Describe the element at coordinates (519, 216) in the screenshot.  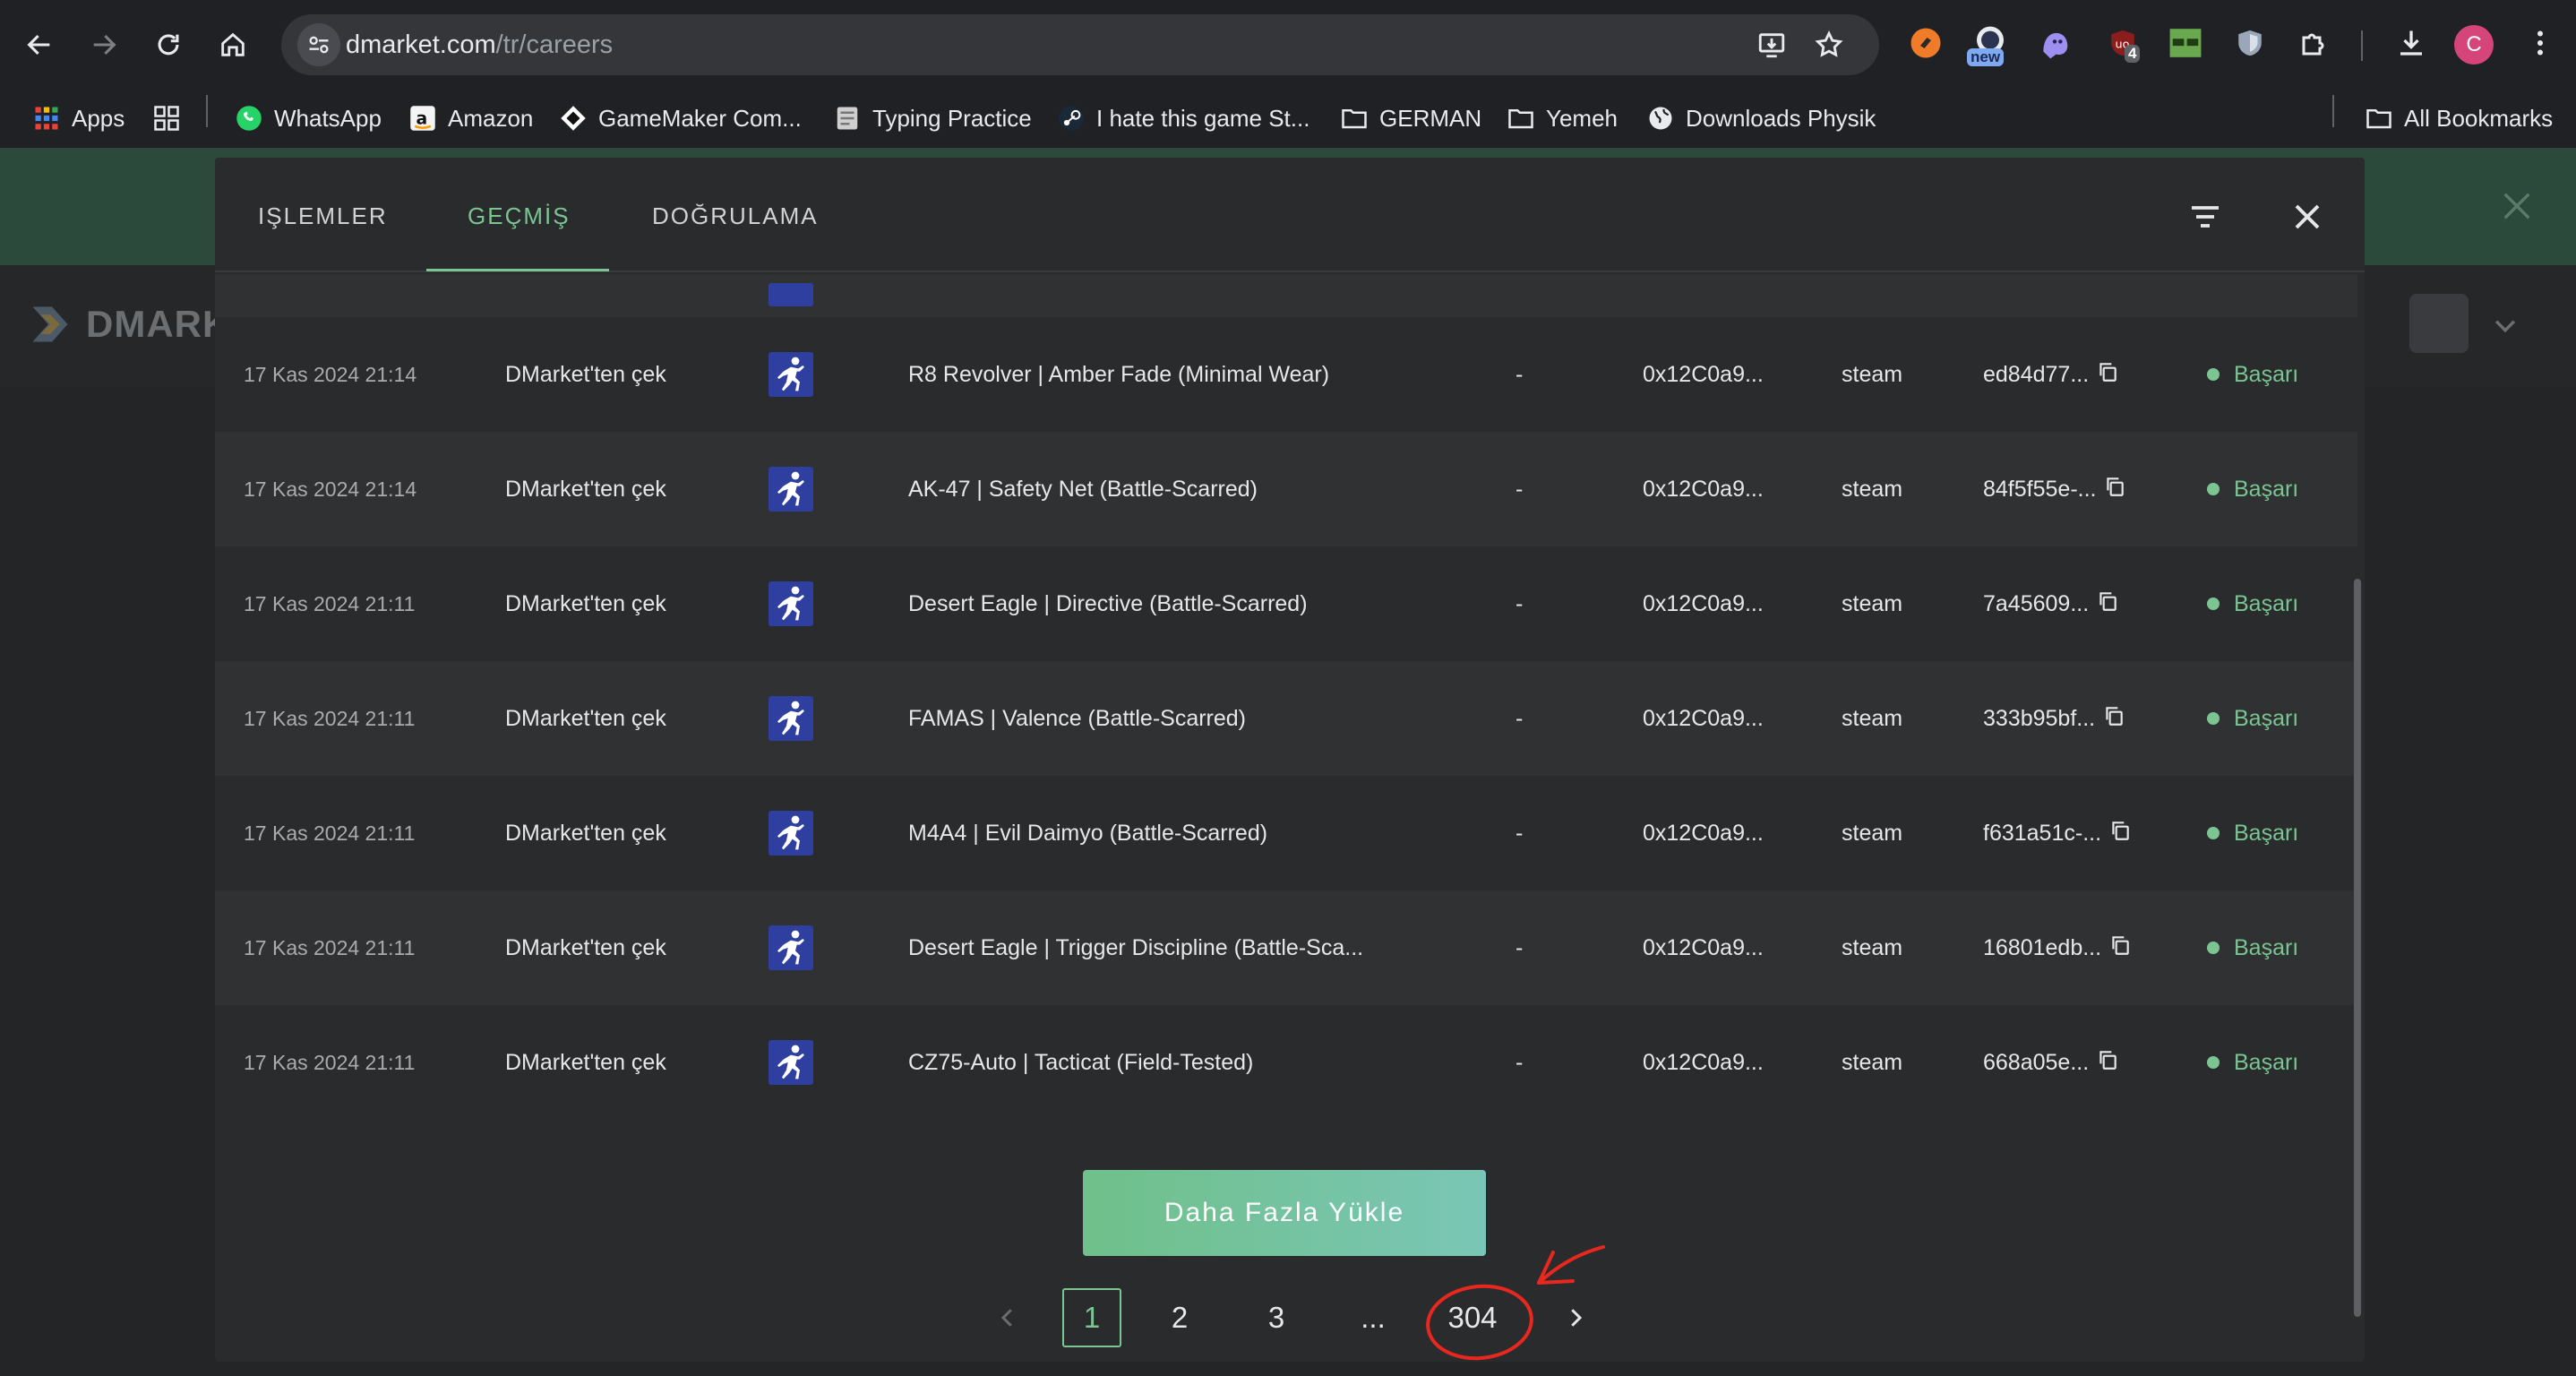
I see `tab-gecmis: GEÇMİŞ` at that location.